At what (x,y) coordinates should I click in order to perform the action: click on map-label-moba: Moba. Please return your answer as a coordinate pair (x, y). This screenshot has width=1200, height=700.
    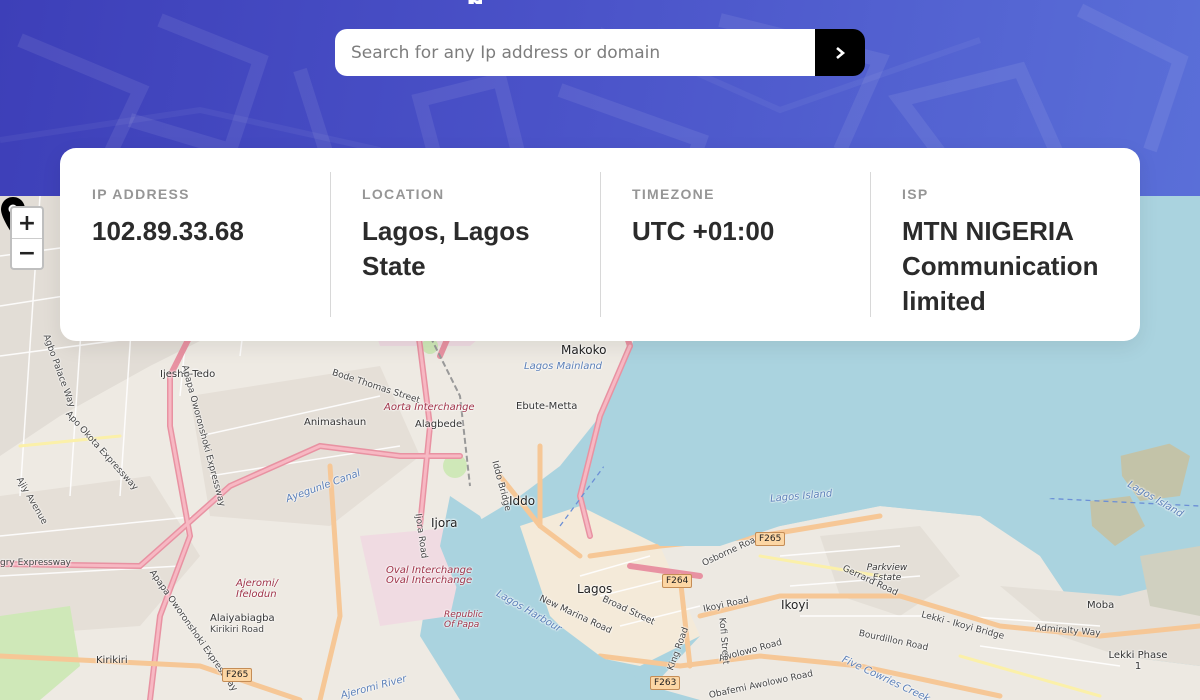
    Looking at the image, I should click on (1101, 605).